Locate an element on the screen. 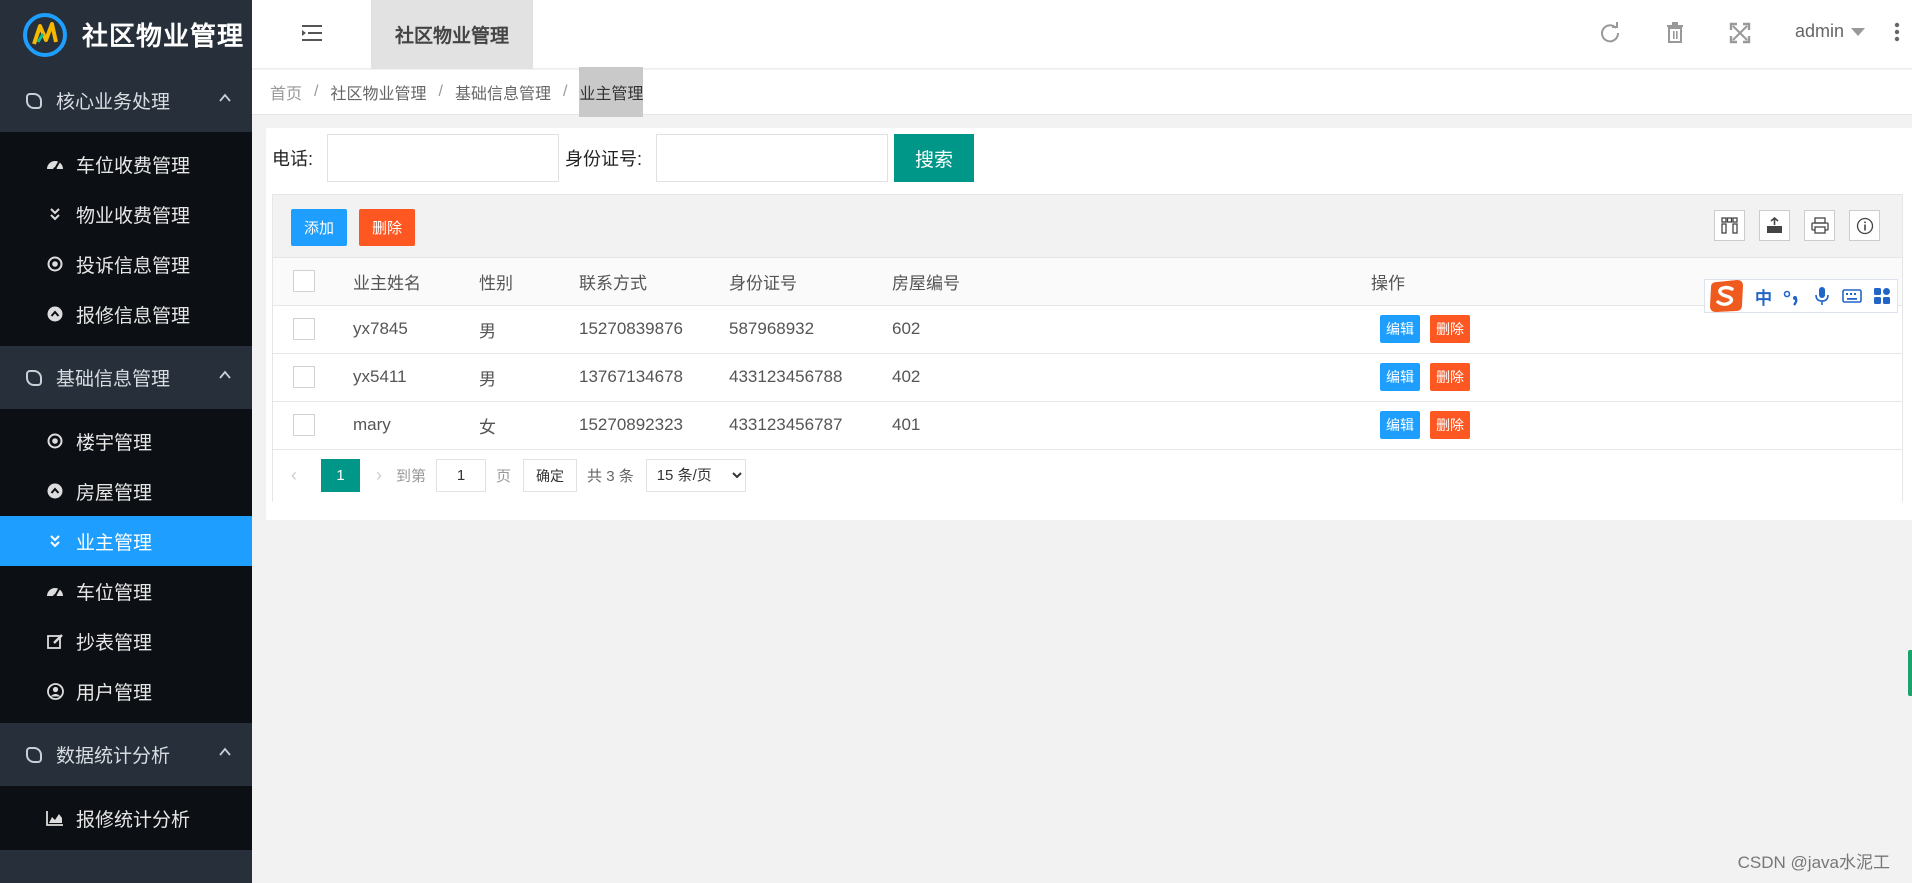  sidebar-item: 投诉信息管理 is located at coordinates (126, 264).